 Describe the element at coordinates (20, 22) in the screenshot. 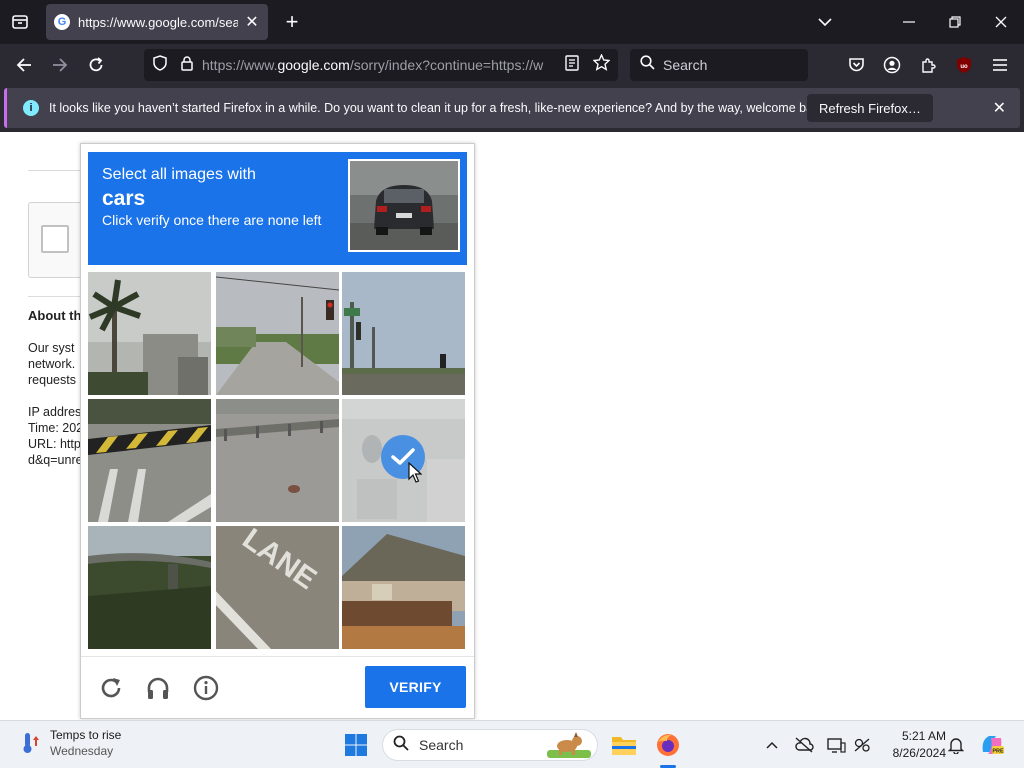

I see `firefox-view-icon` at that location.